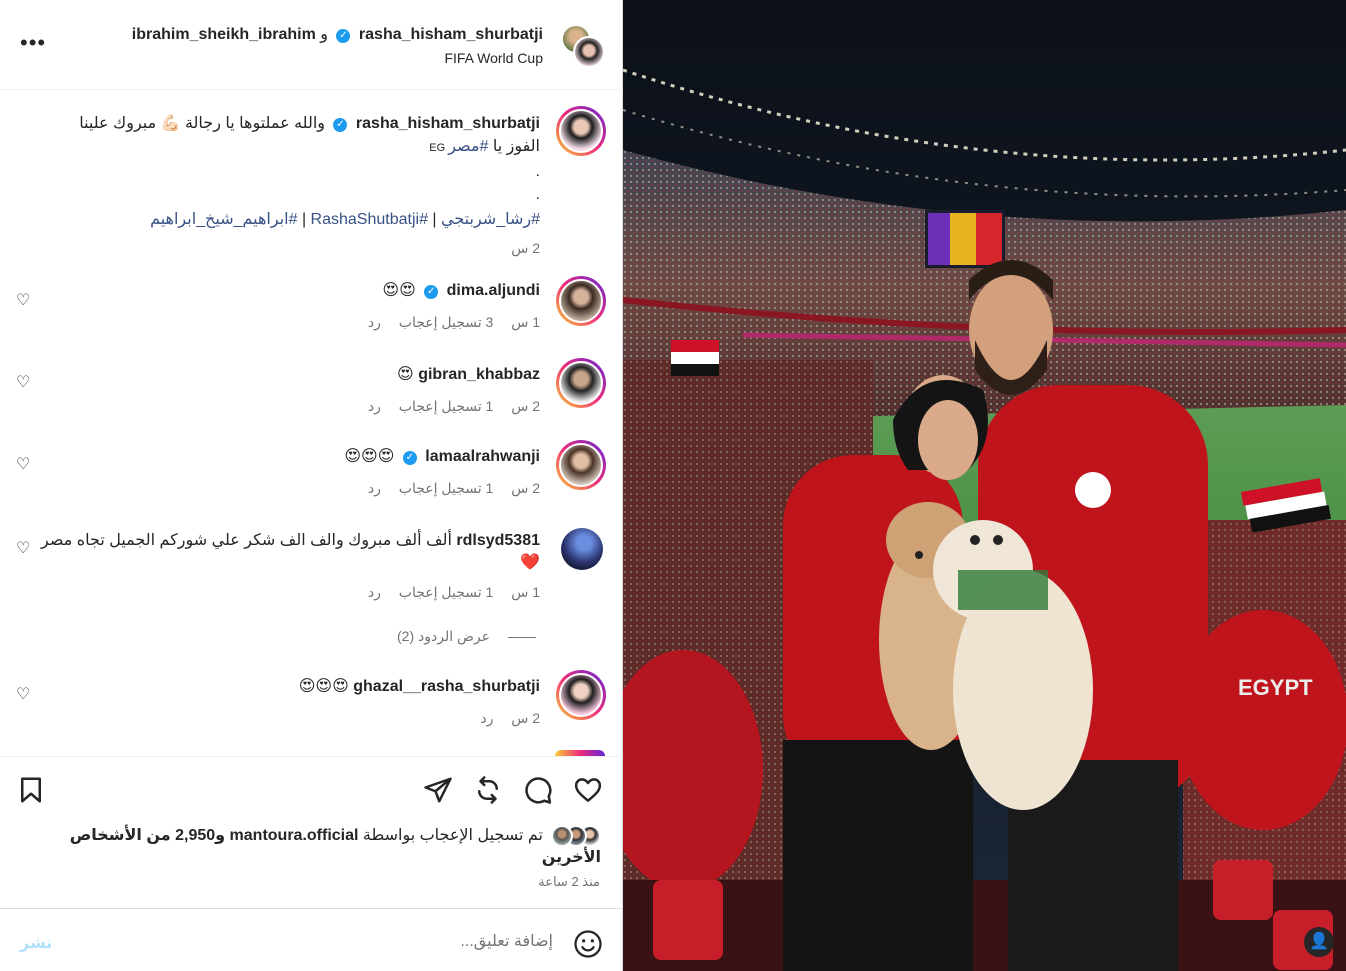  What do you see at coordinates (290, 457) in the screenshot?
I see `comment-body: lamaalrahwanji ✓ 😍😍😍` at bounding box center [290, 457].